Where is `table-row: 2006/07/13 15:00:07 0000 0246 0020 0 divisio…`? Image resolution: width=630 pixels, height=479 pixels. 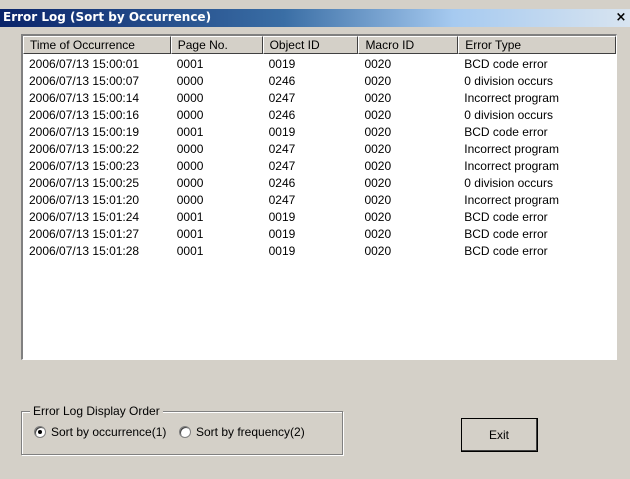
table-row: 2006/07/13 15:00:07 0000 0246 0020 0 divisio… is located at coordinates (319, 81).